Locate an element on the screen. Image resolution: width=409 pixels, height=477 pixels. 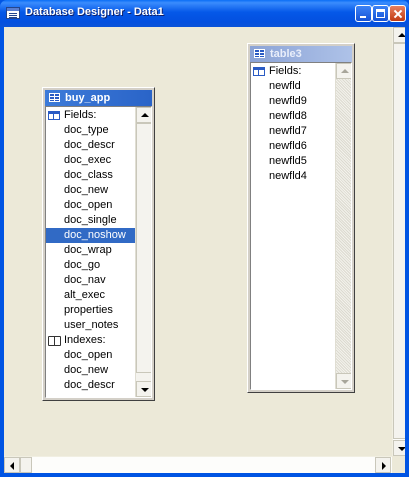
field-item: doc_wrap is located at coordinates (89, 250).